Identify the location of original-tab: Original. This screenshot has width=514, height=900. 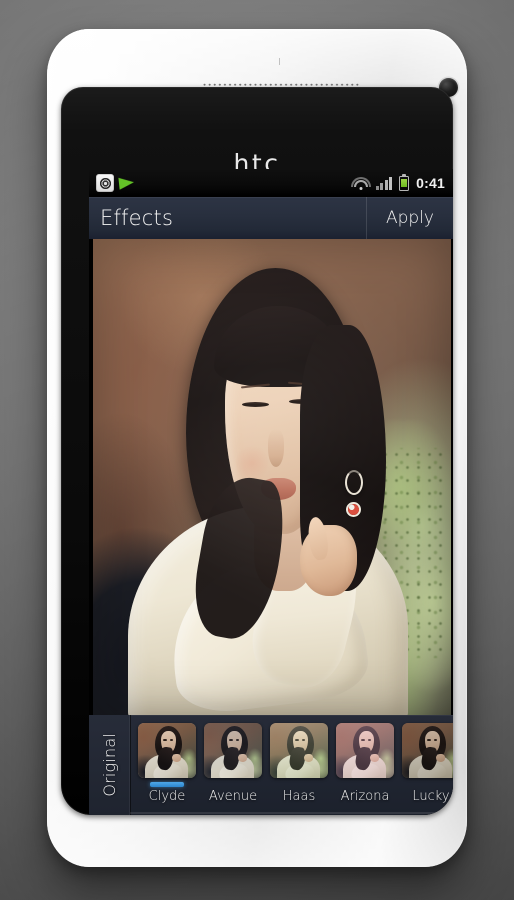
(110, 765).